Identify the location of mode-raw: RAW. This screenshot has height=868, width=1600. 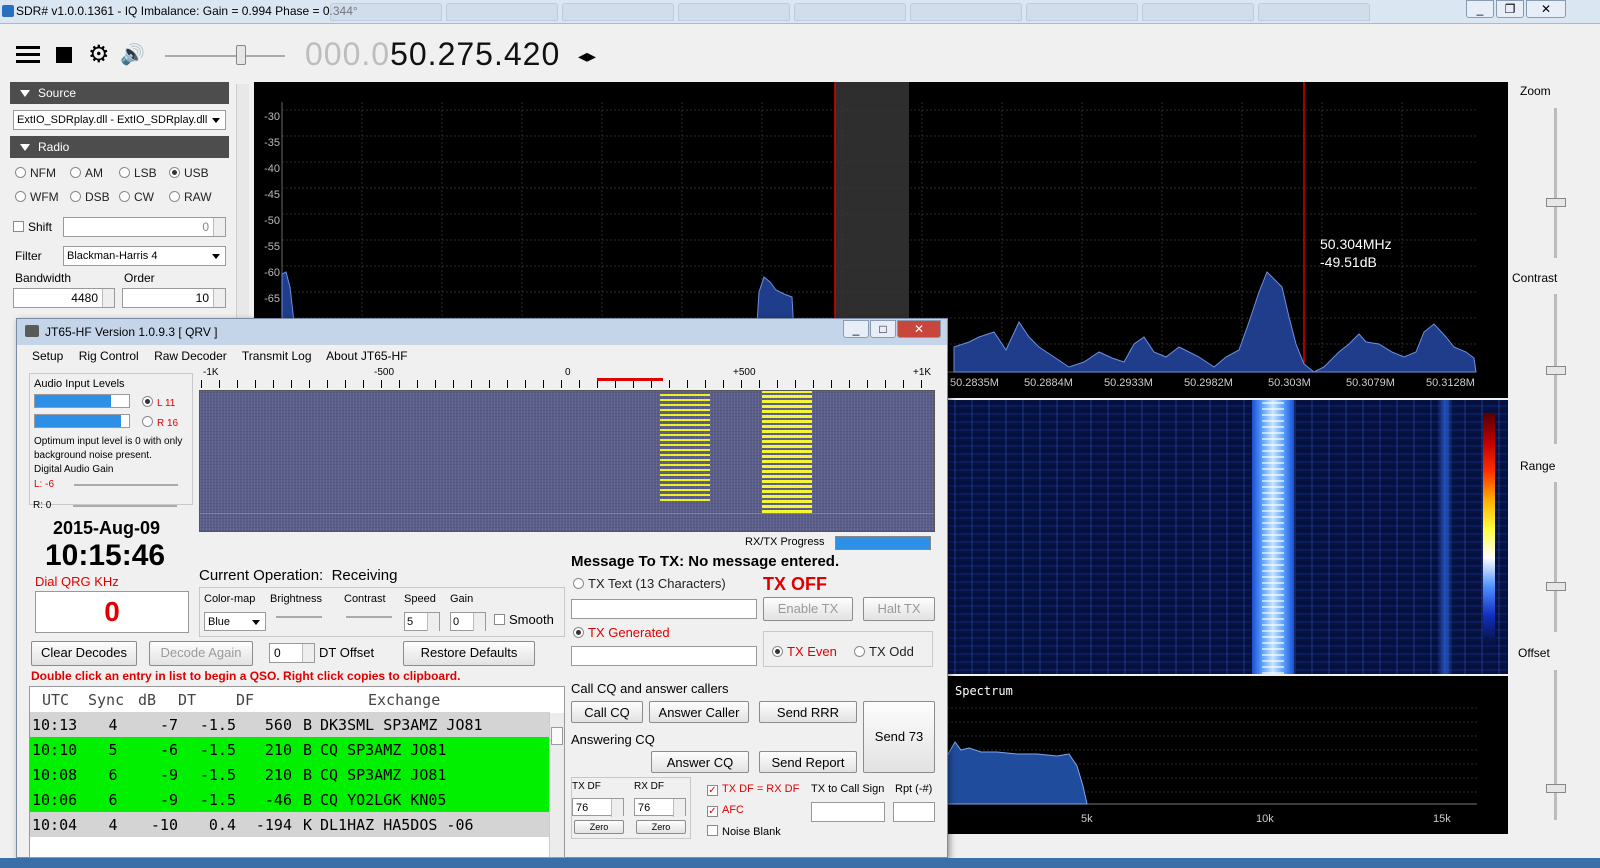
(190, 197).